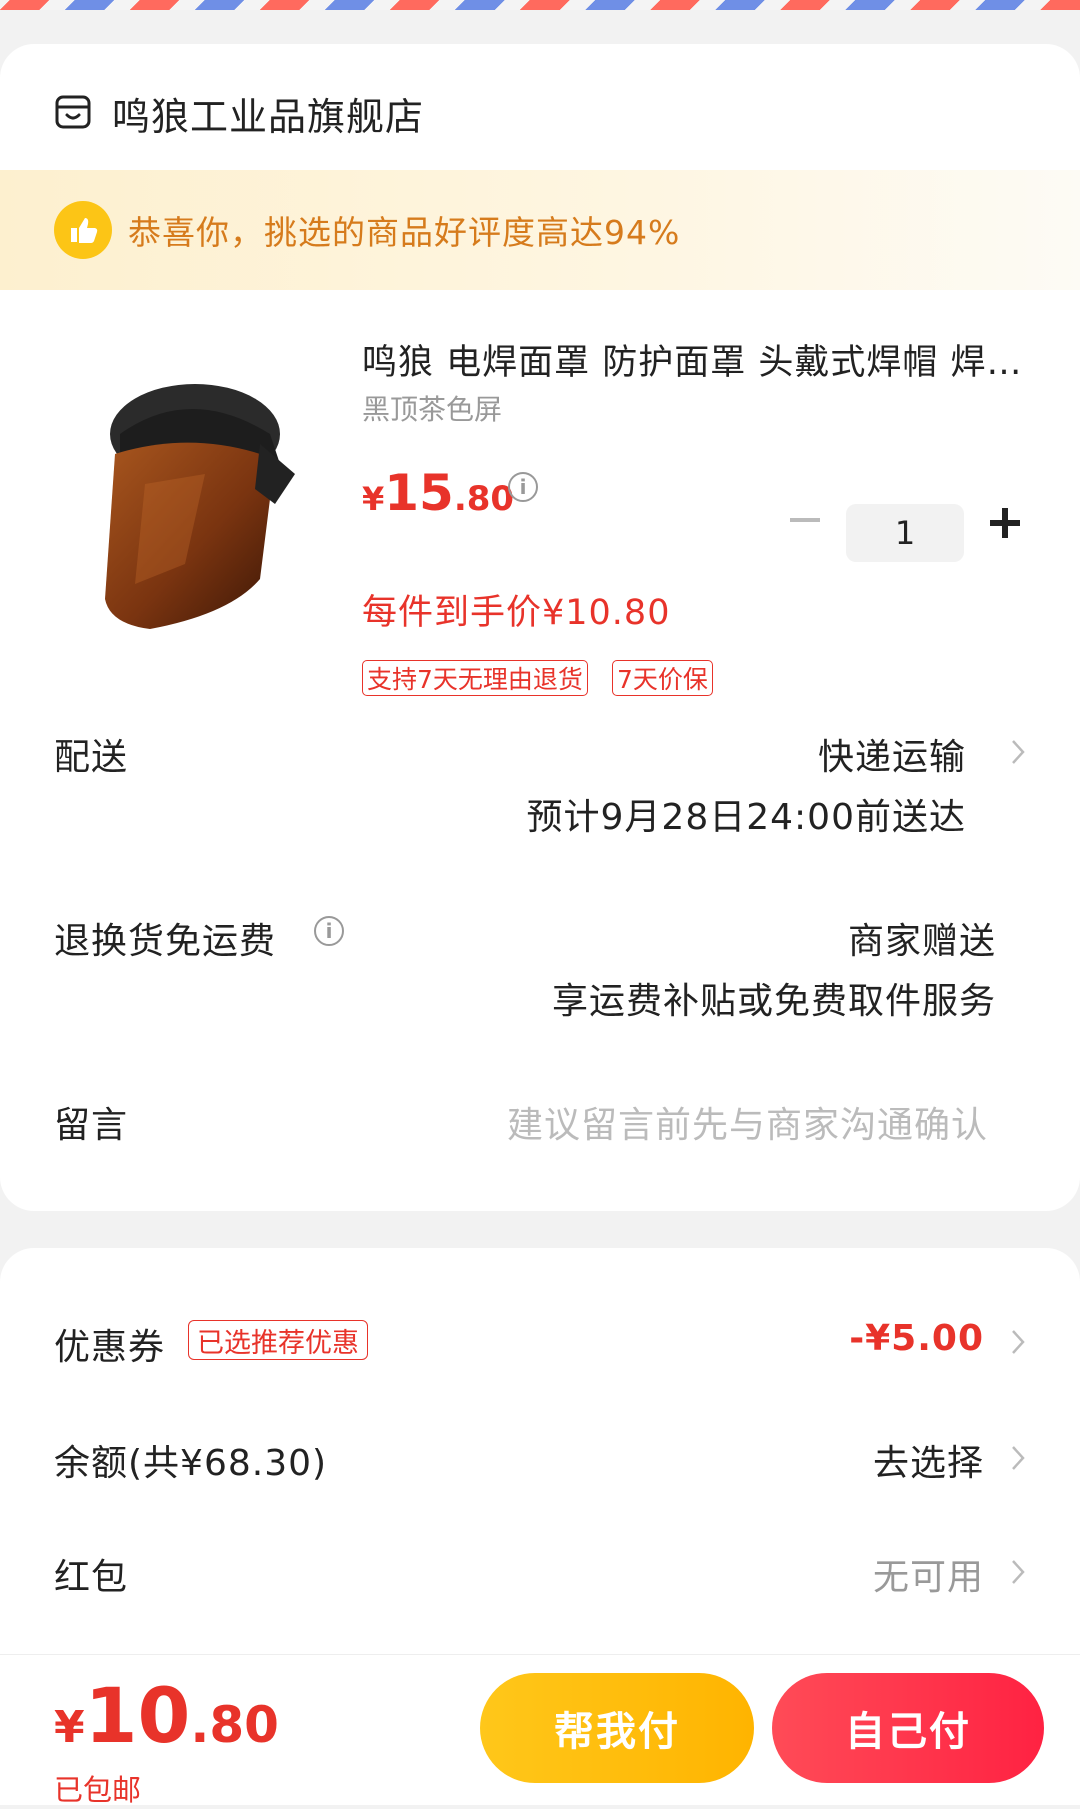 The image size is (1080, 1809). What do you see at coordinates (892, 754) in the screenshot?
I see `delivery-method: 快递运输` at bounding box center [892, 754].